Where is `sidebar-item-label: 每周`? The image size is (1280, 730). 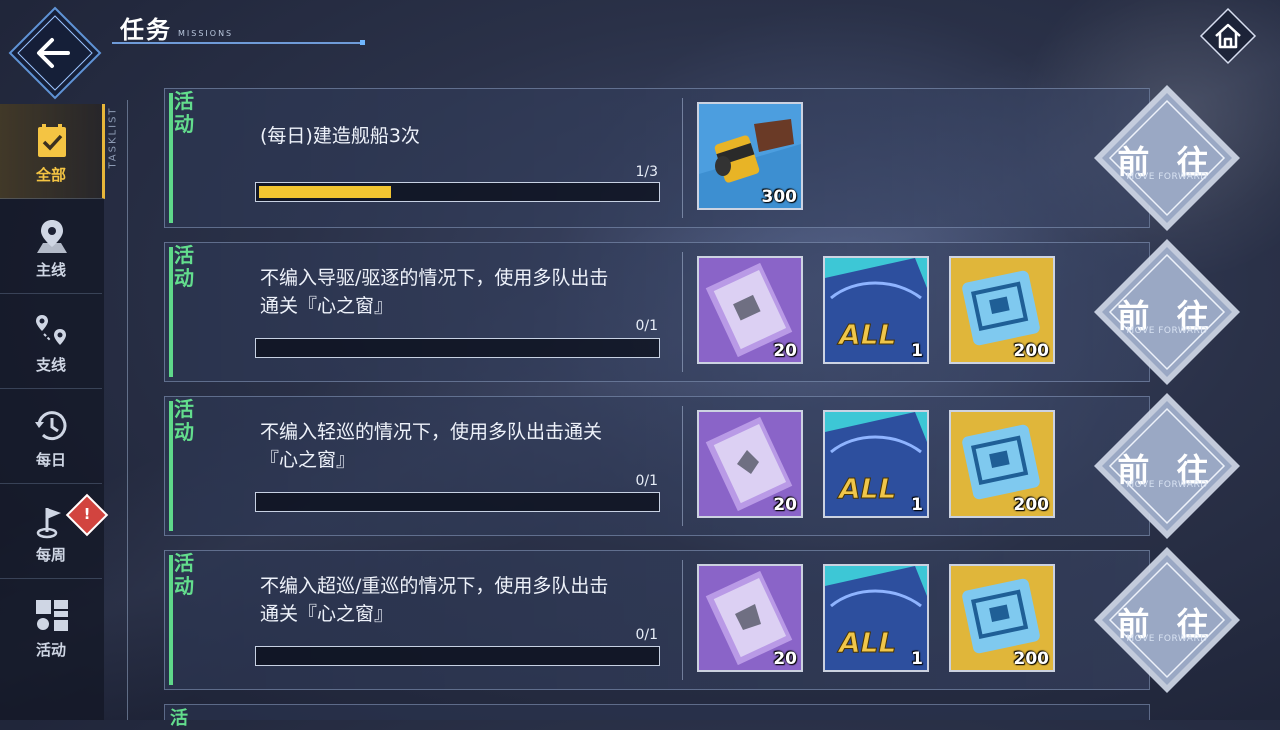
sidebar-item-label: 每周 is located at coordinates (50, 555).